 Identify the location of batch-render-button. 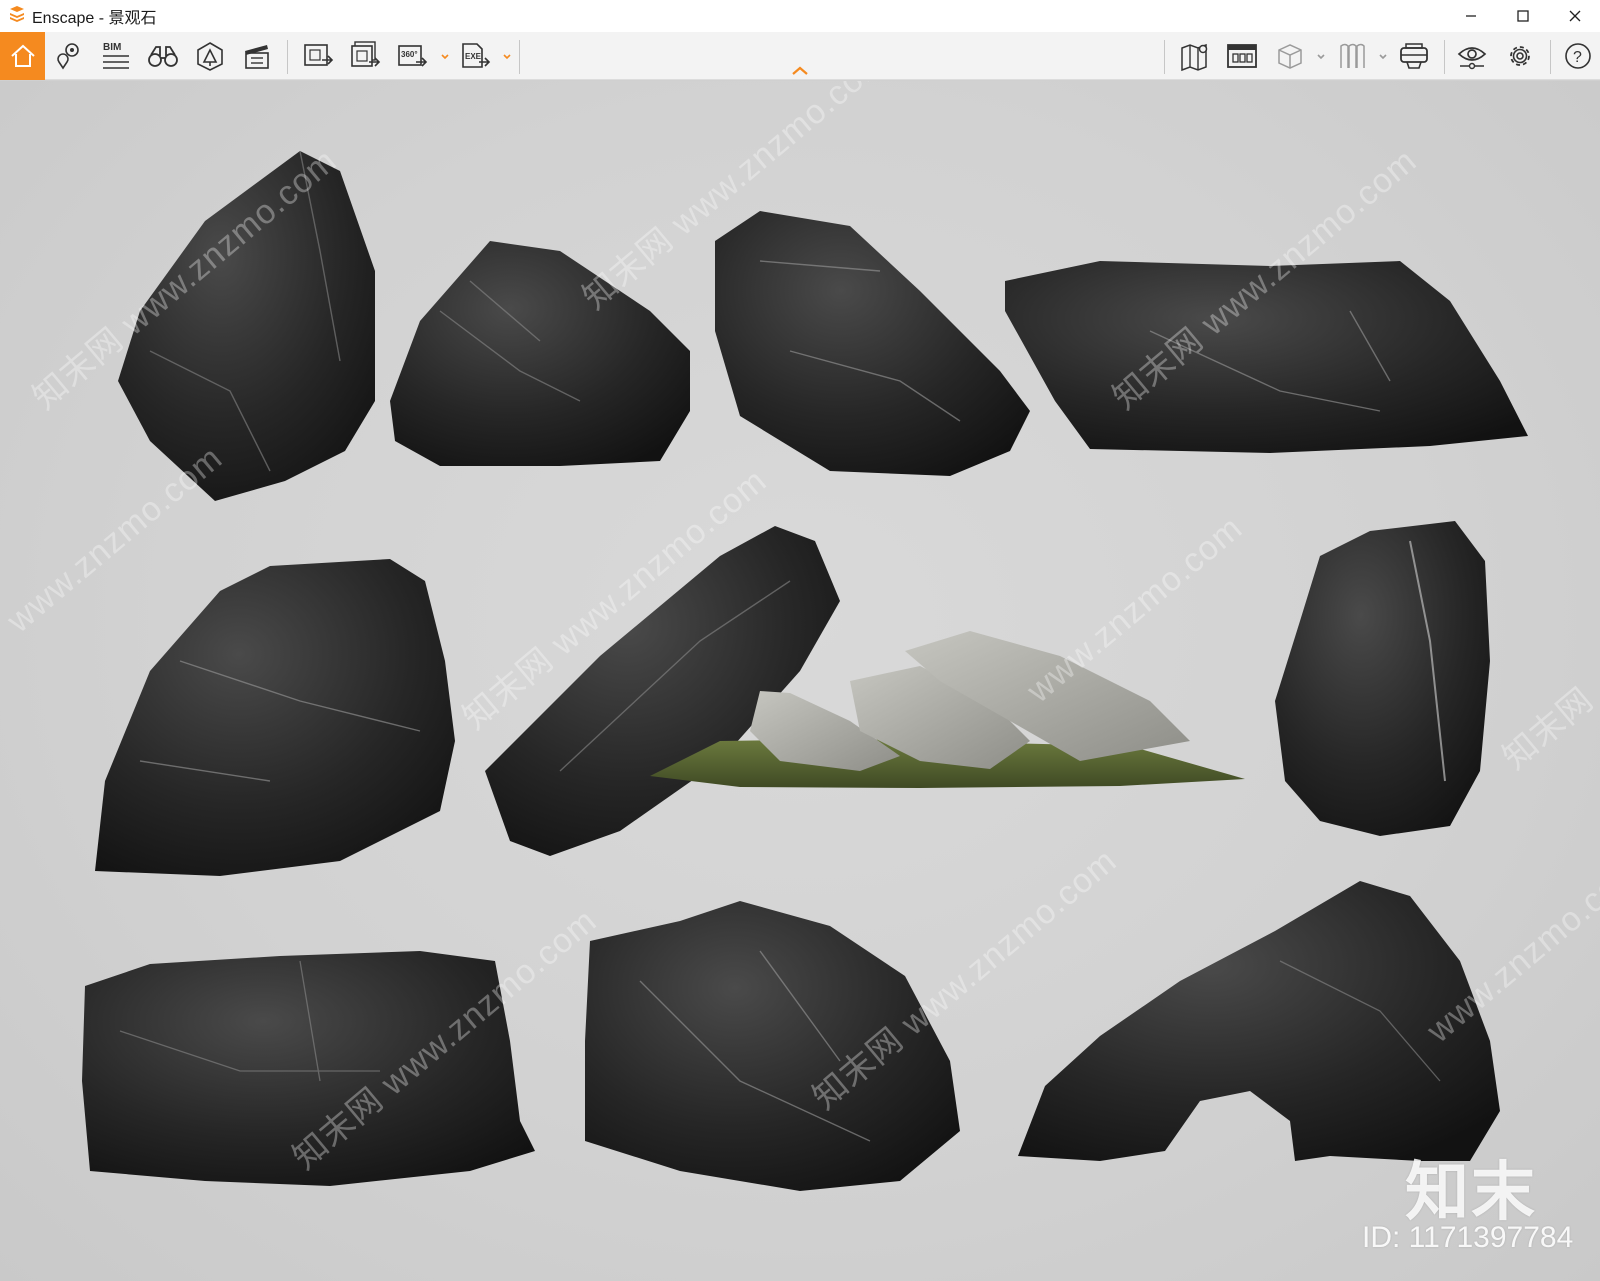
(365, 56).